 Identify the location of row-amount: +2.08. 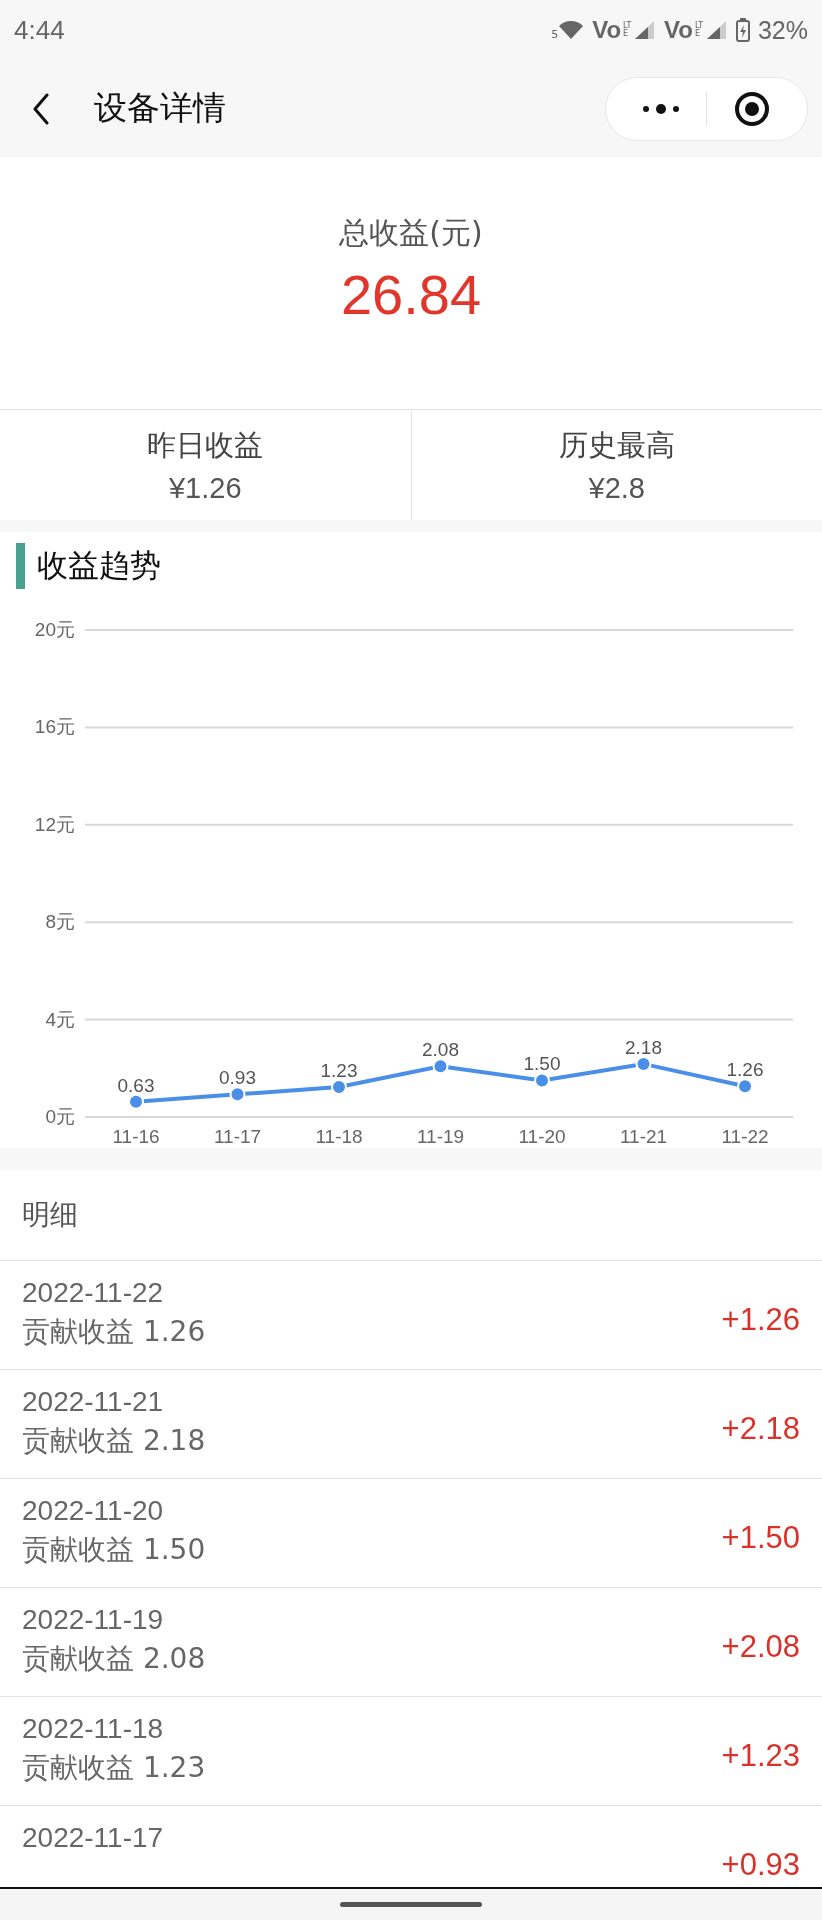
(760, 1646).